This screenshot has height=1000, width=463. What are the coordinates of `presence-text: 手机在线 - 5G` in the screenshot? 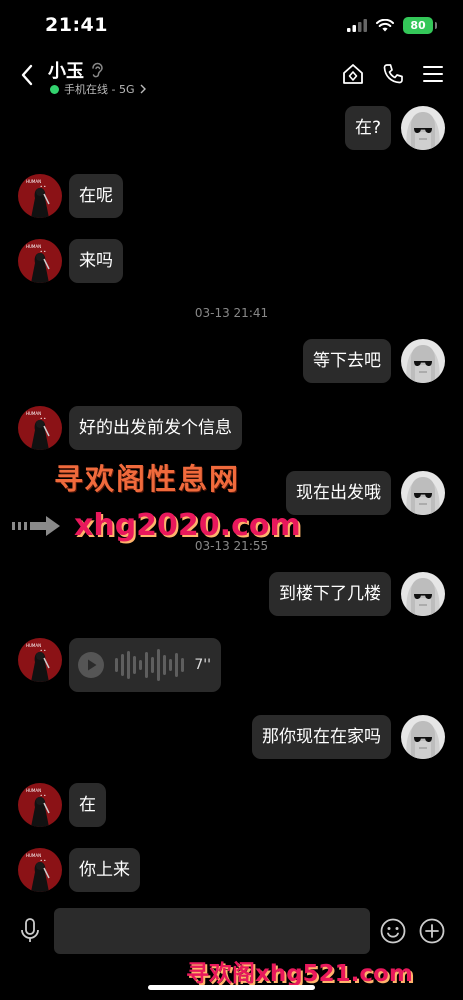 It's located at (99, 89).